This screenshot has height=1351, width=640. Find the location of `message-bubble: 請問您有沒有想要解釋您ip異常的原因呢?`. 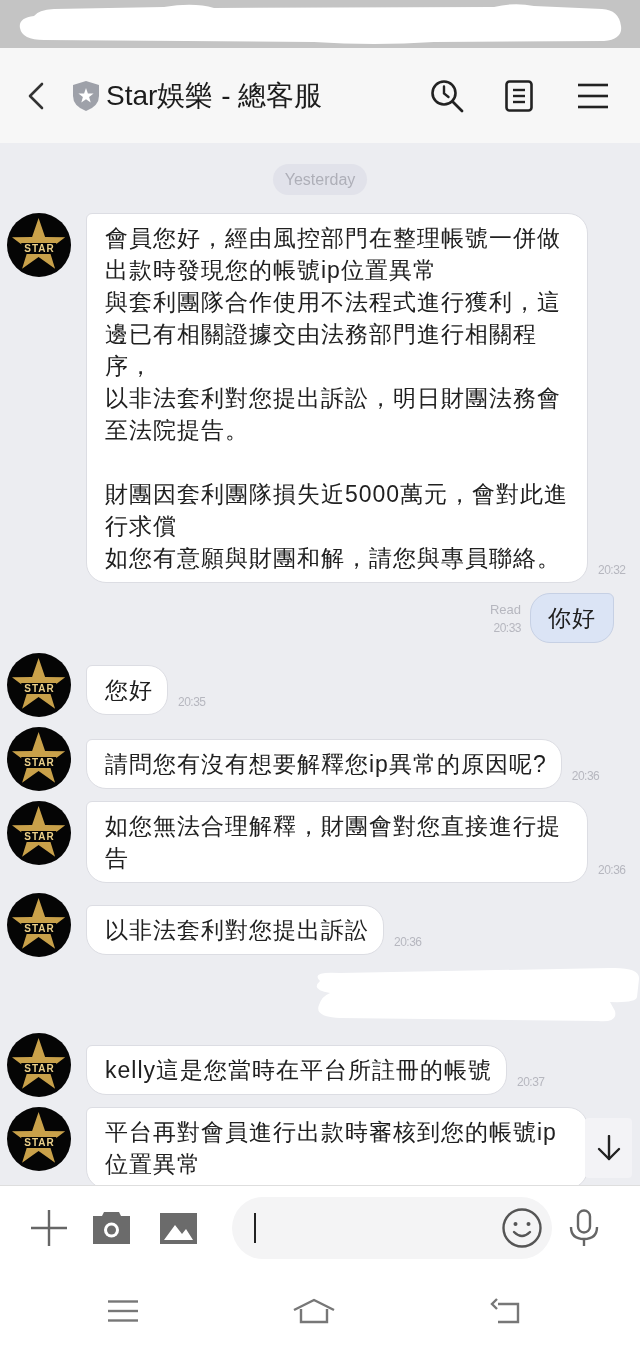

message-bubble: 請問您有沒有想要解釋您ip異常的原因呢? is located at coordinates (324, 764).